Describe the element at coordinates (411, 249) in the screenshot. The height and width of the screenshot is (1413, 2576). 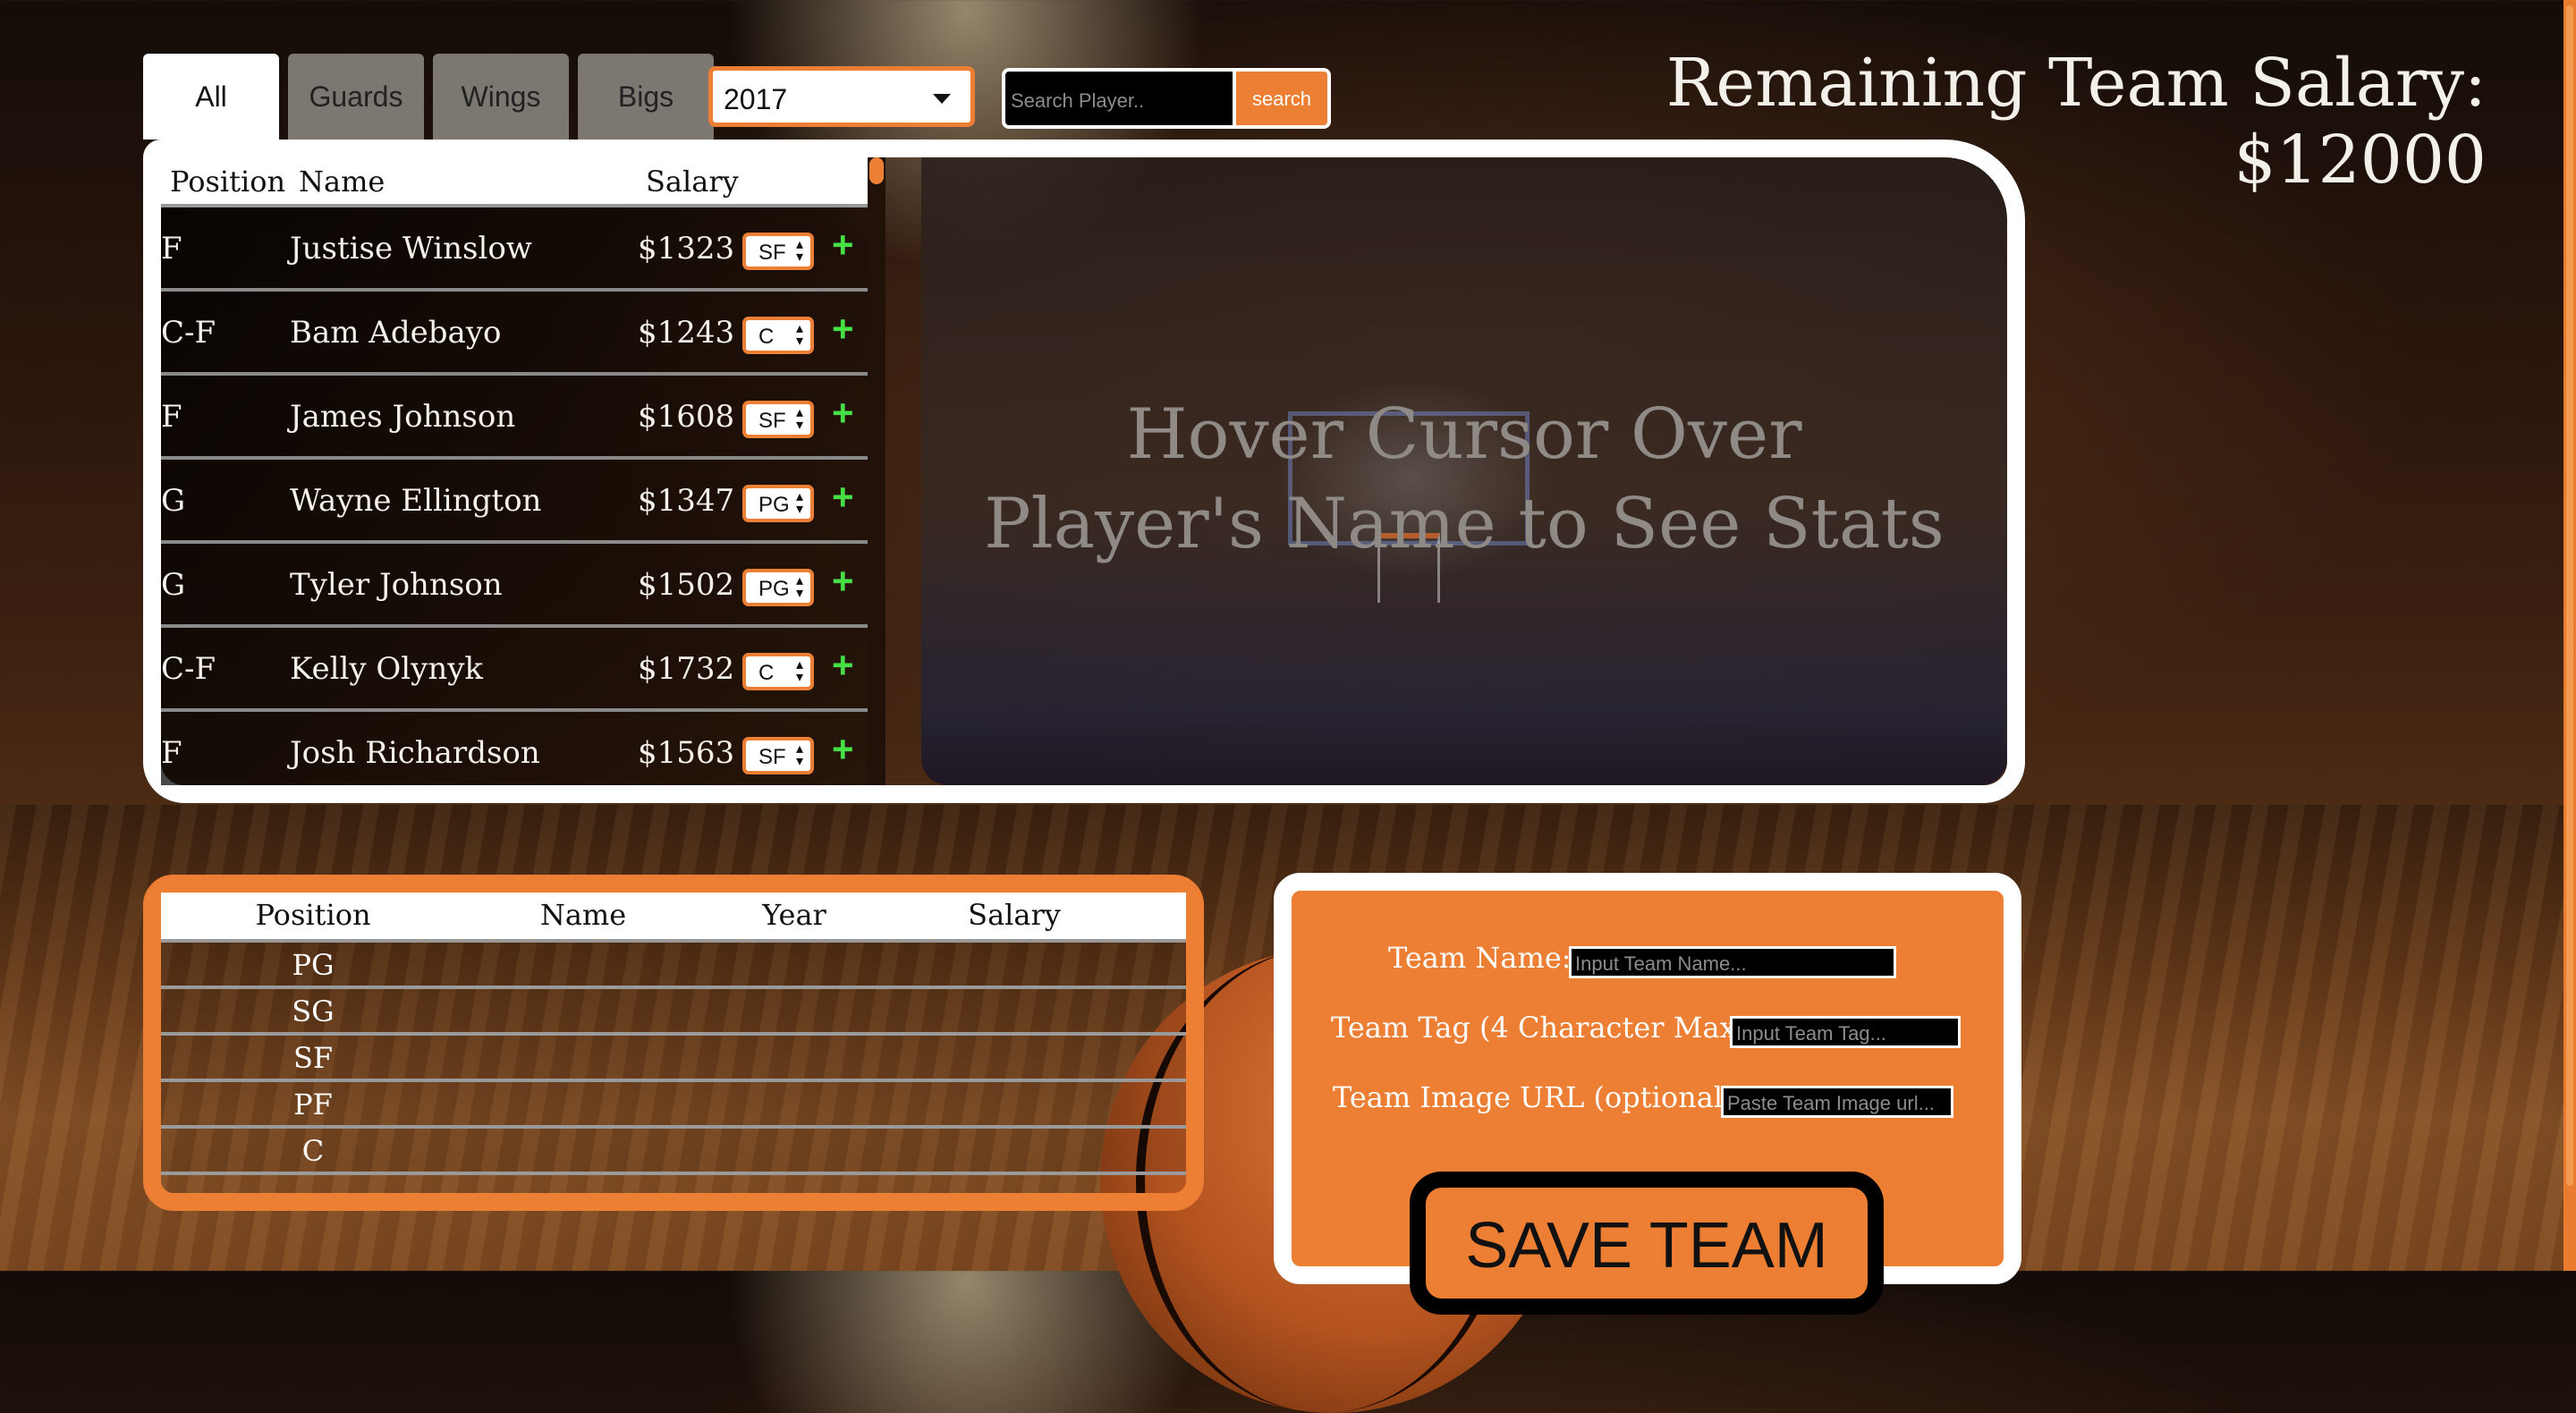
I see `player-name: Justise Winslow` at that location.